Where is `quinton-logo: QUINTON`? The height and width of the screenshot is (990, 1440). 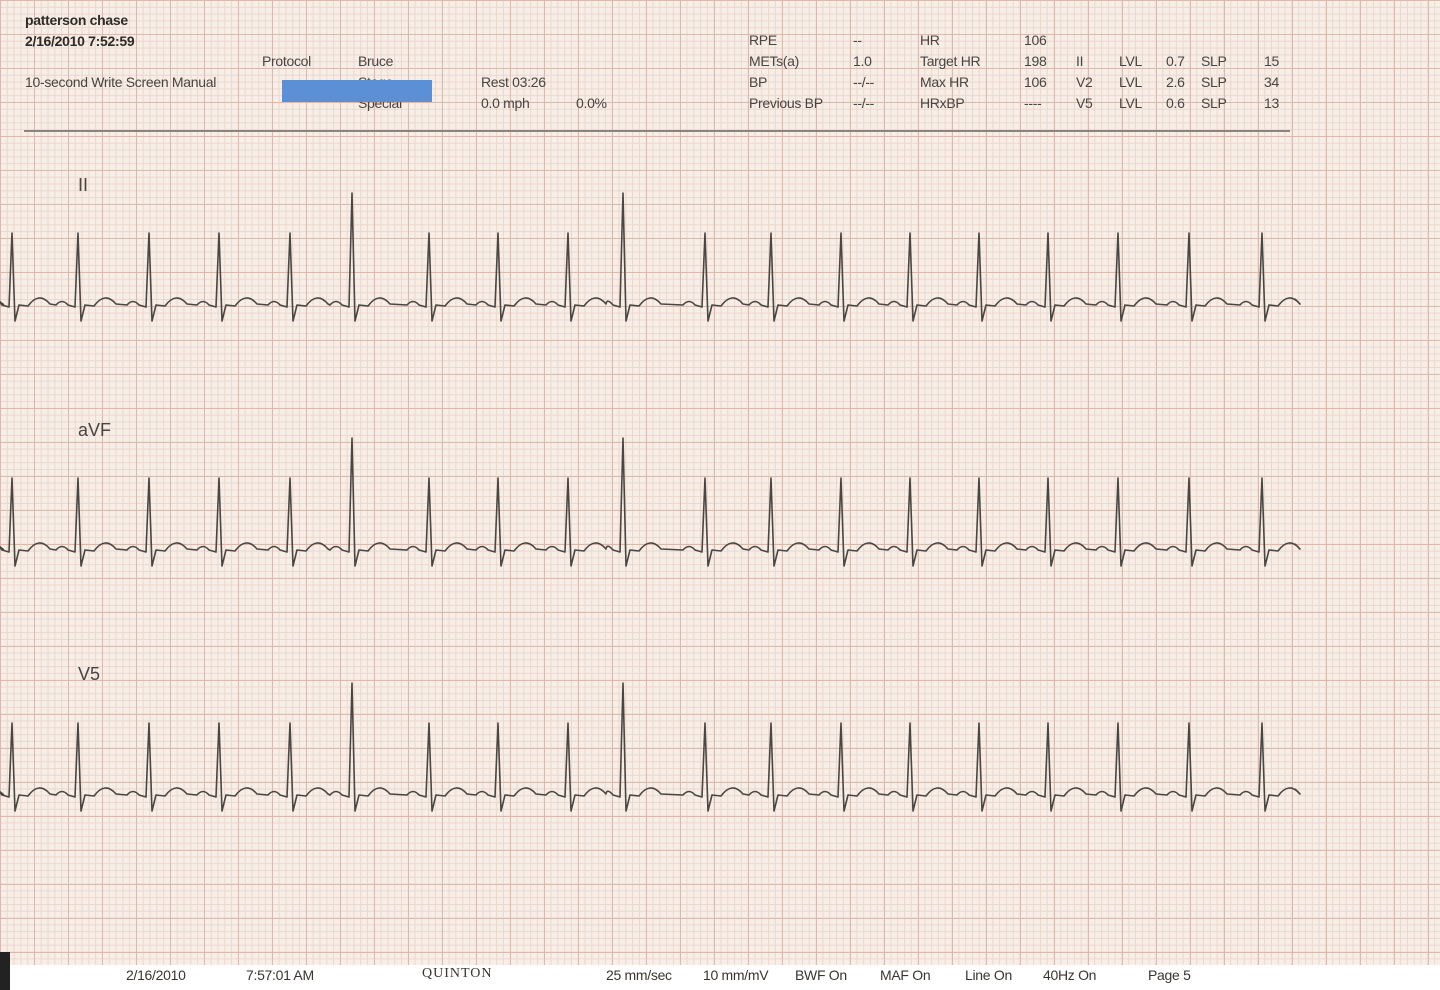
quinton-logo: QUINTON is located at coordinates (457, 973).